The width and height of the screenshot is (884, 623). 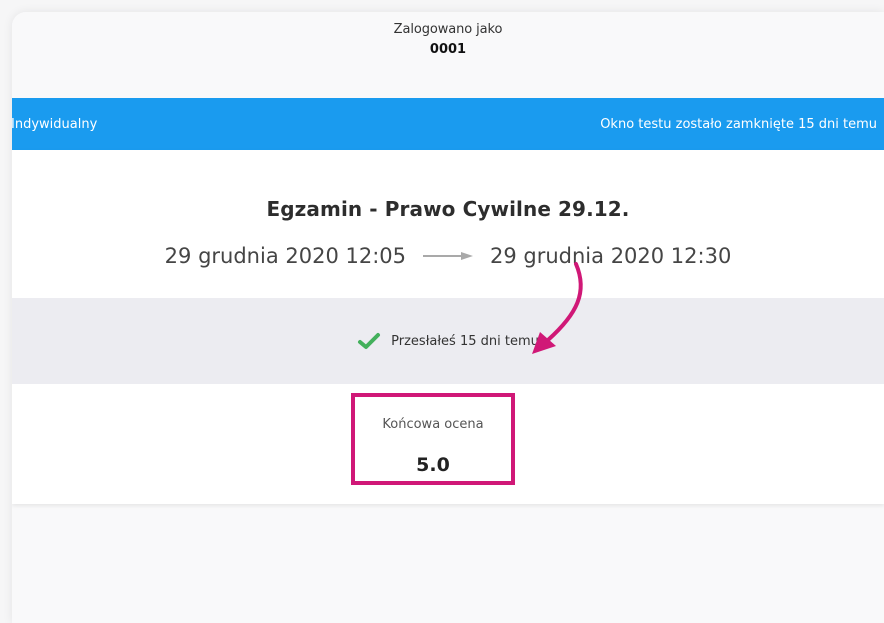 What do you see at coordinates (448, 209) in the screenshot?
I see `exam-title: Egzamin - Prawo Cywilne 29.12.` at bounding box center [448, 209].